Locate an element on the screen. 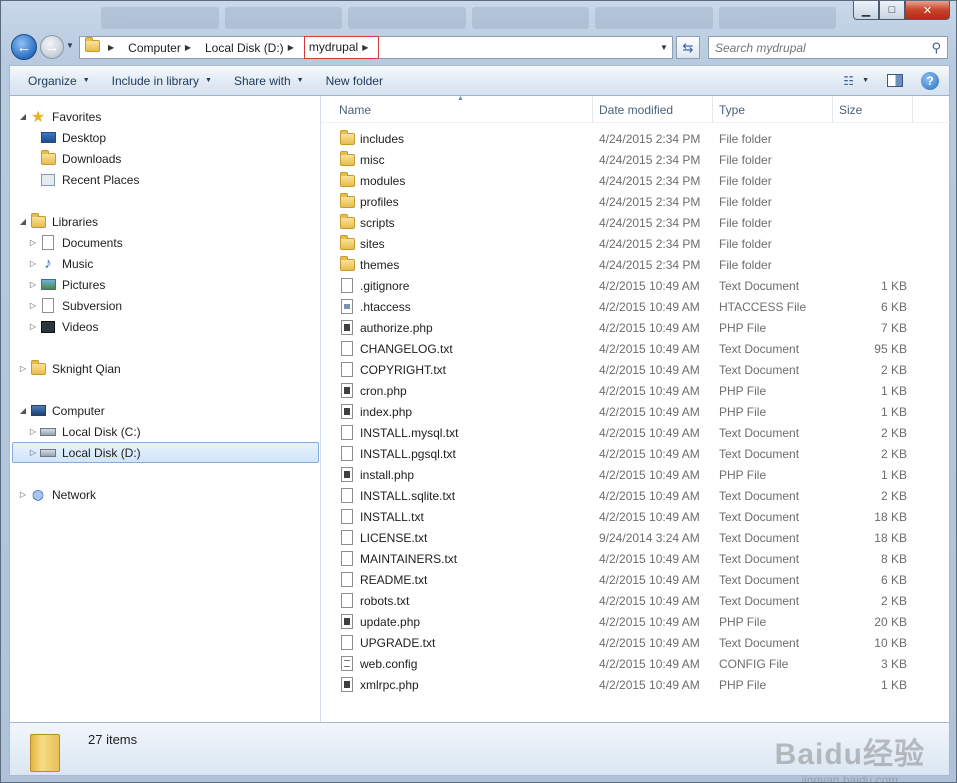  file-row: scripts 4/24/2015 2:34 PM File folder is located at coordinates (635, 222).